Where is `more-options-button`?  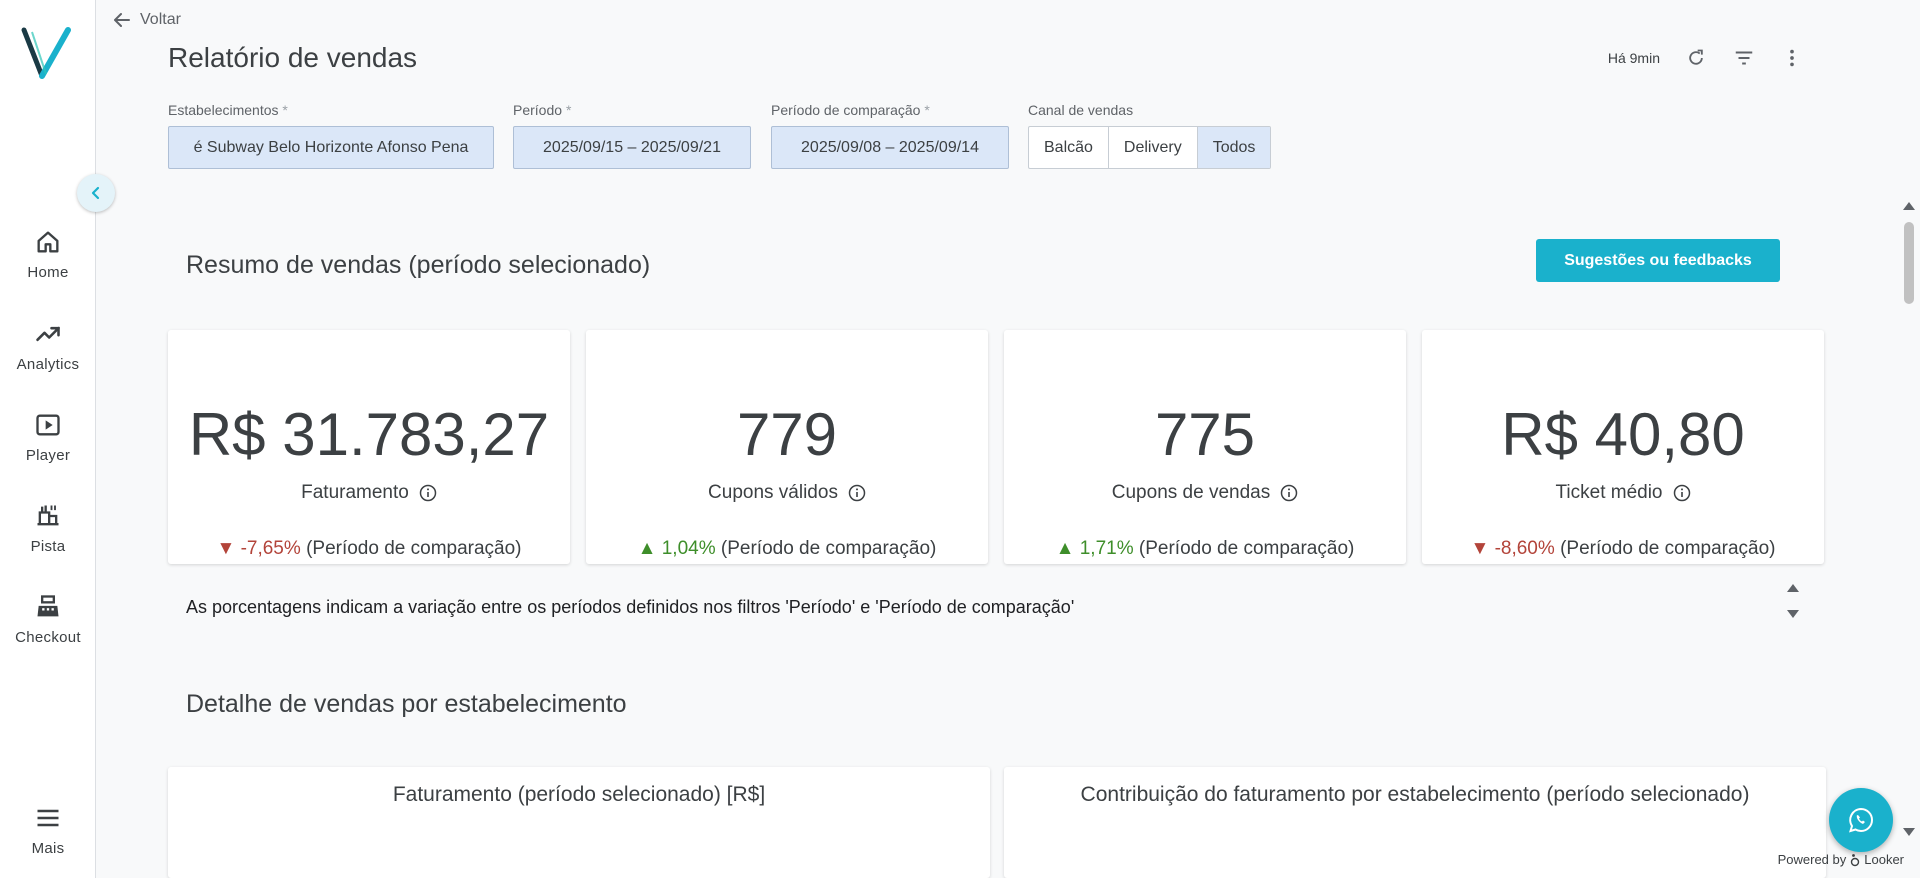 more-options-button is located at coordinates (1792, 58).